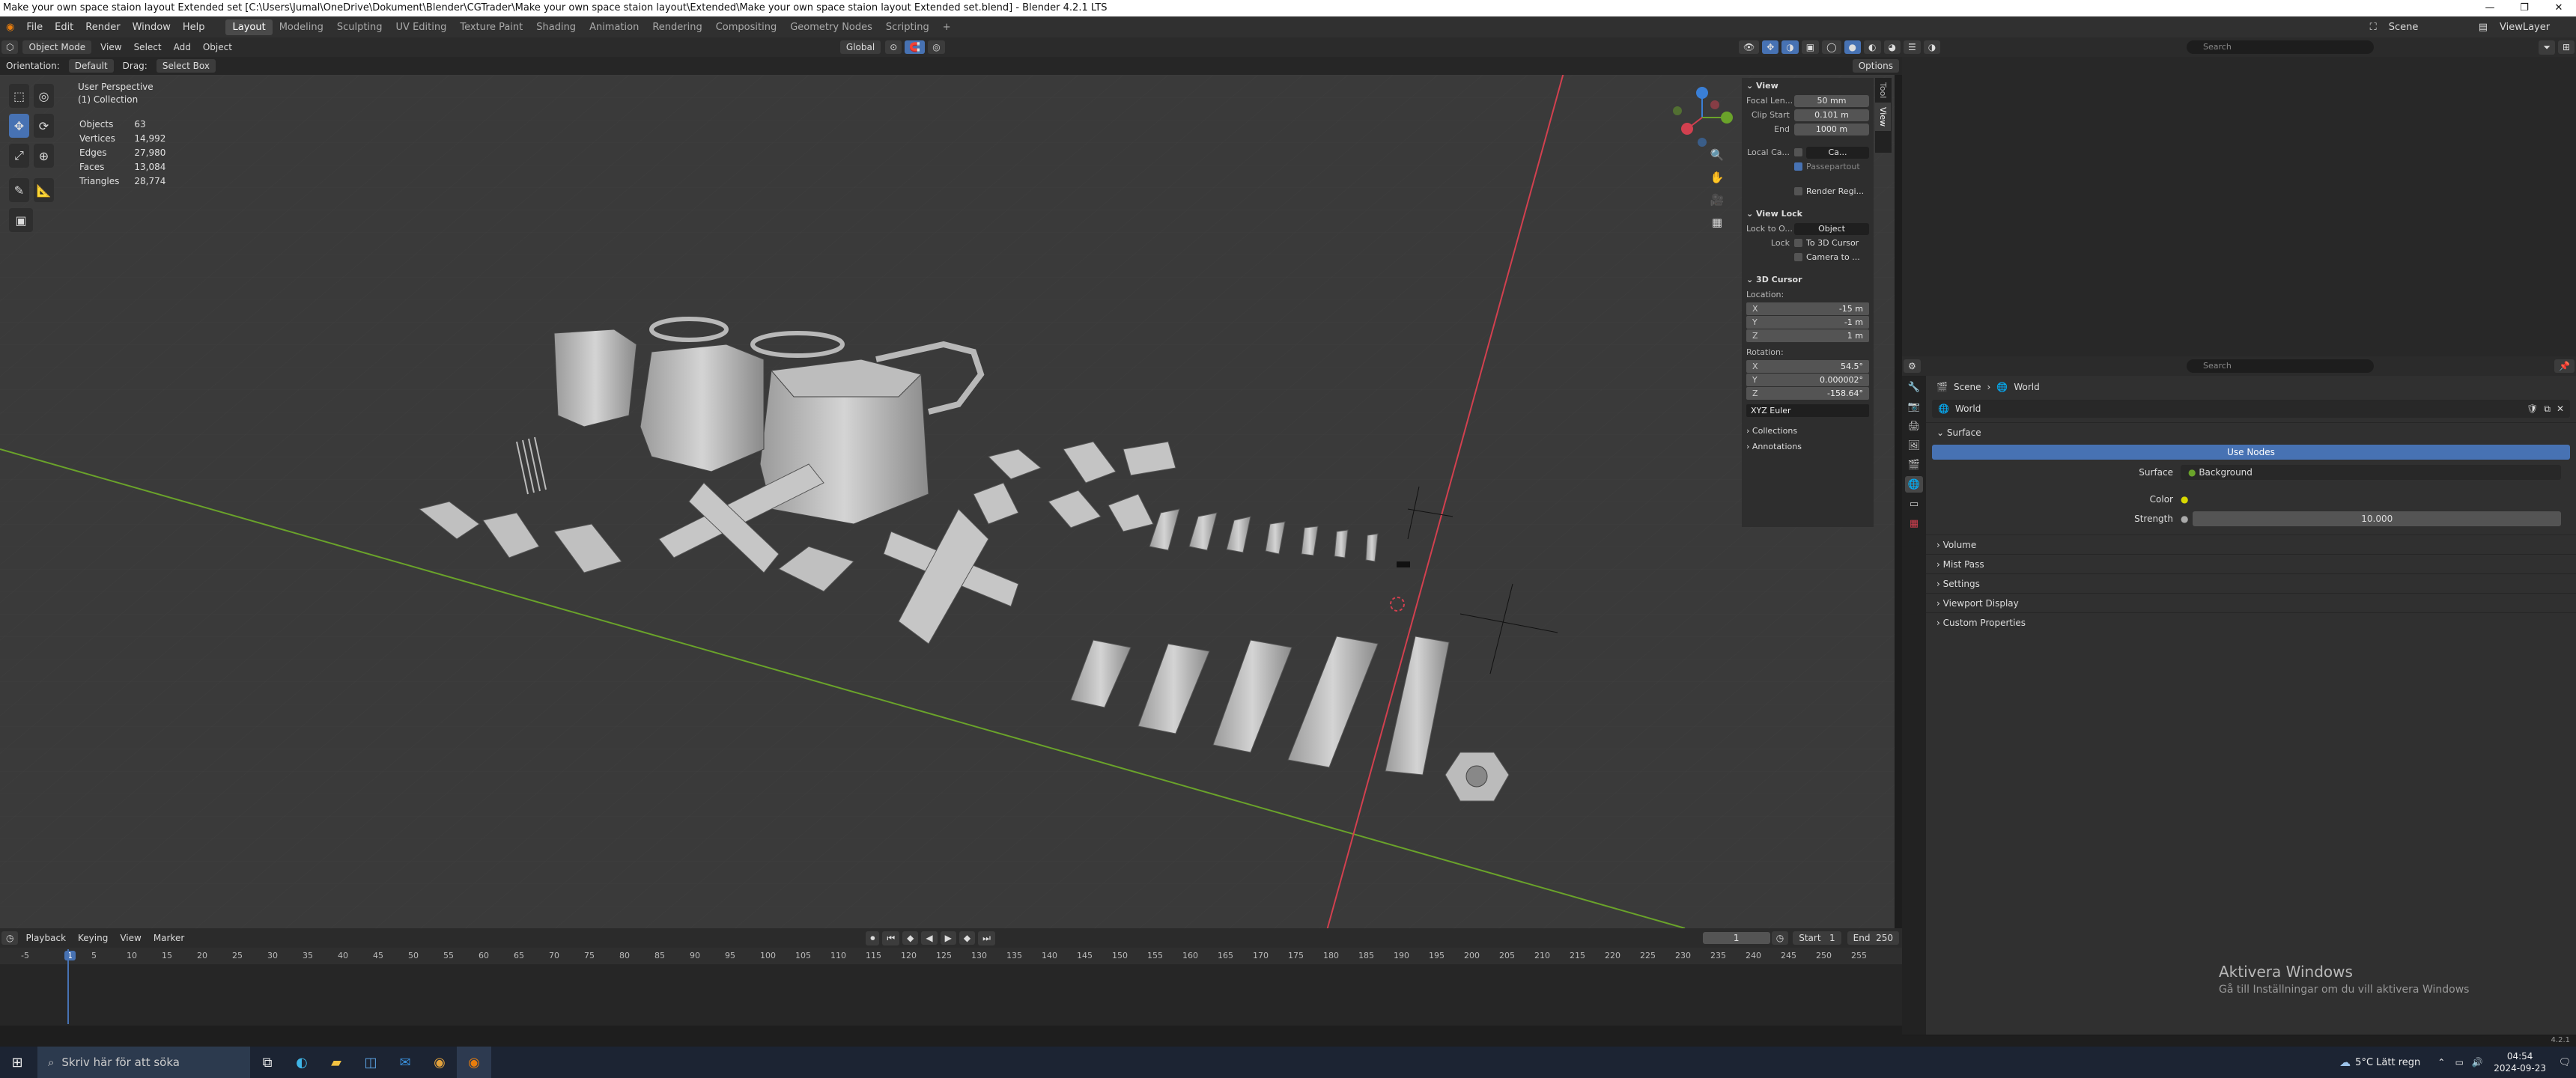 The image size is (2576, 1078). Describe the element at coordinates (2280, 366) in the screenshot. I see `properties-search-input: Search` at that location.